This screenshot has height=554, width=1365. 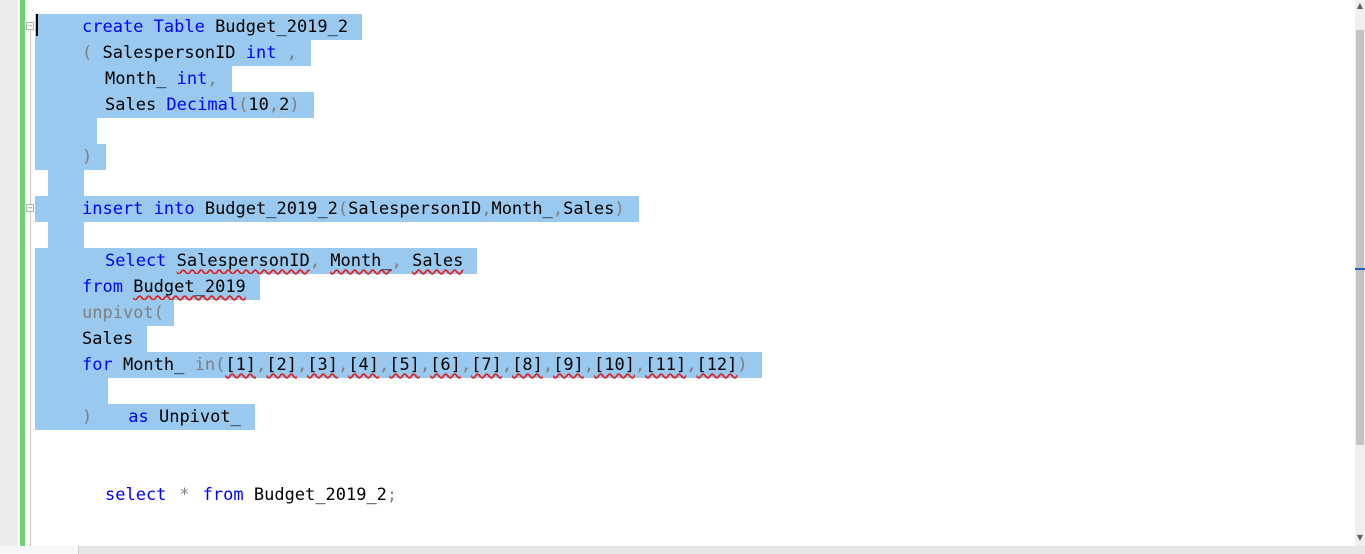 What do you see at coordinates (666, 365) in the screenshot?
I see `identifier: [11]` at bounding box center [666, 365].